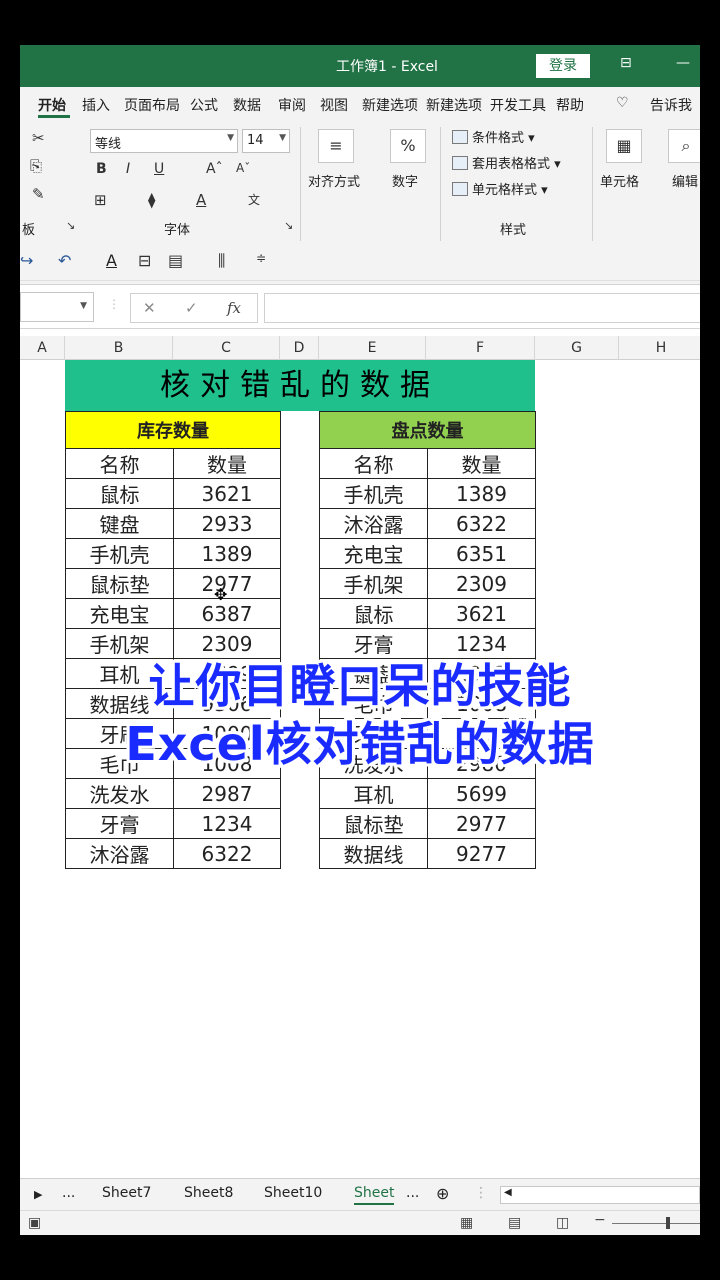 The image size is (720, 1280). Describe the element at coordinates (175, 260) in the screenshot. I see `format-qat-icon: ▤` at that location.